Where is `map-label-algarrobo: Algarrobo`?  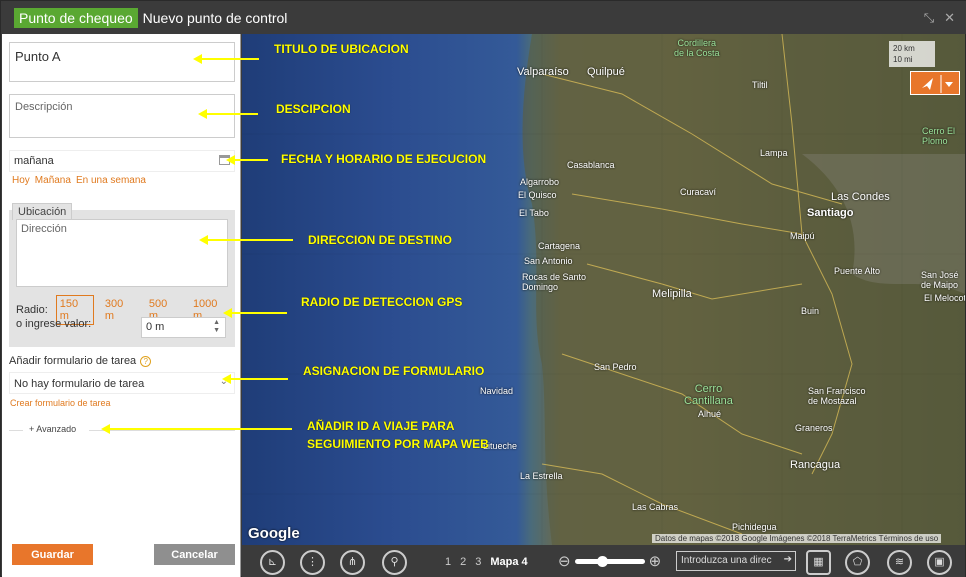 map-label-algarrobo: Algarrobo is located at coordinates (540, 182).